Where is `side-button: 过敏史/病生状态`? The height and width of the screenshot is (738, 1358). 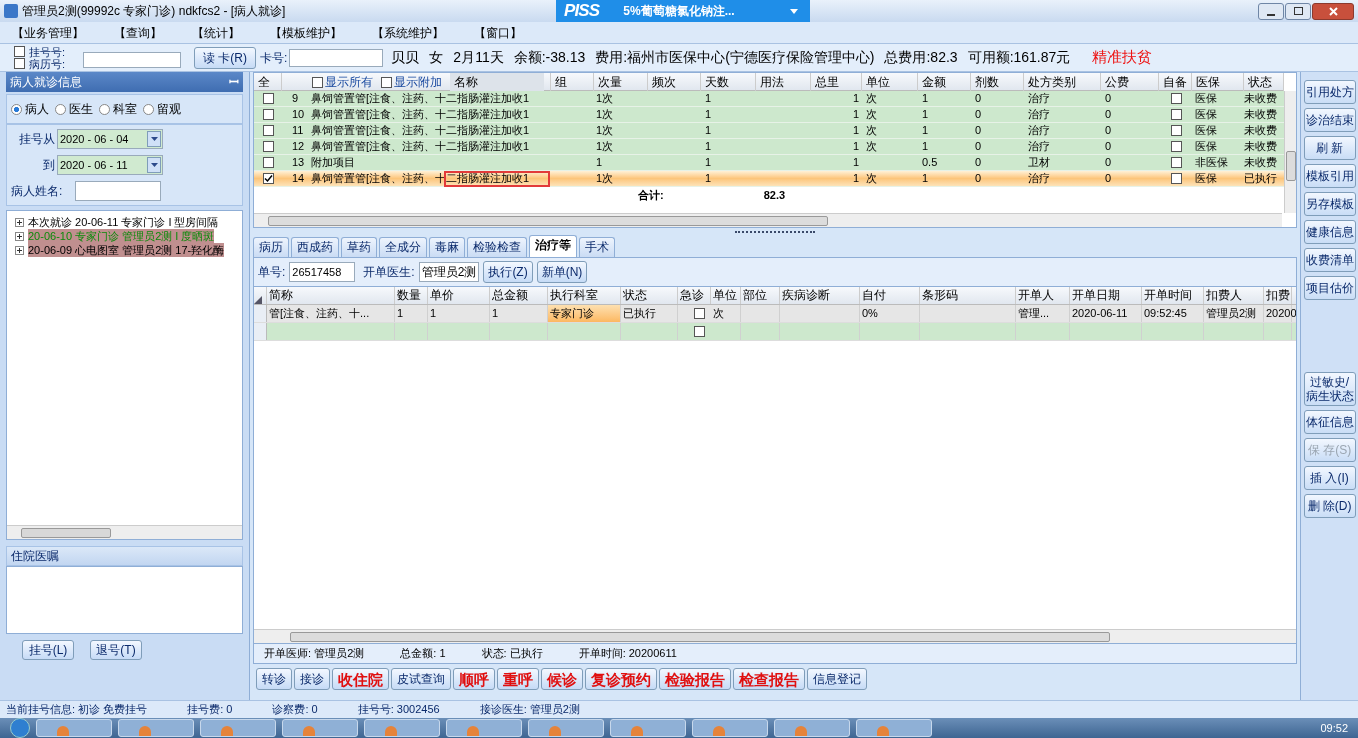
side-button: 过敏史/病生状态 is located at coordinates (1329, 389).